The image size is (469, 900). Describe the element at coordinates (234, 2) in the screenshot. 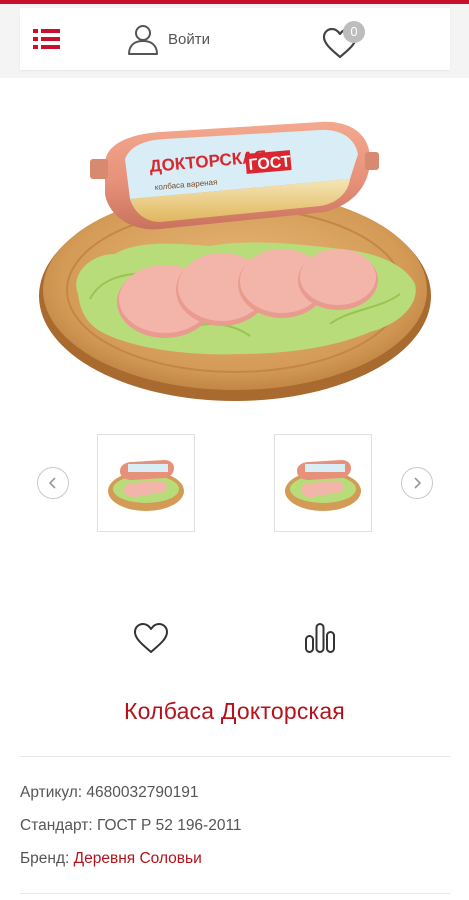

I see `top-accent-bar` at that location.